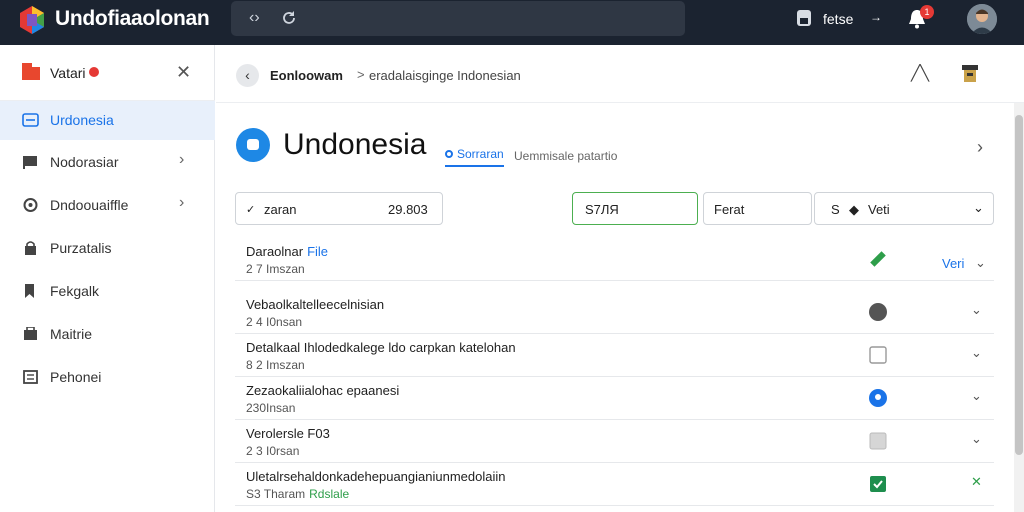 Image resolution: width=1024 pixels, height=512 pixels. I want to click on sidebar-item-urdonesia: Urdonesia, so click(107, 120).